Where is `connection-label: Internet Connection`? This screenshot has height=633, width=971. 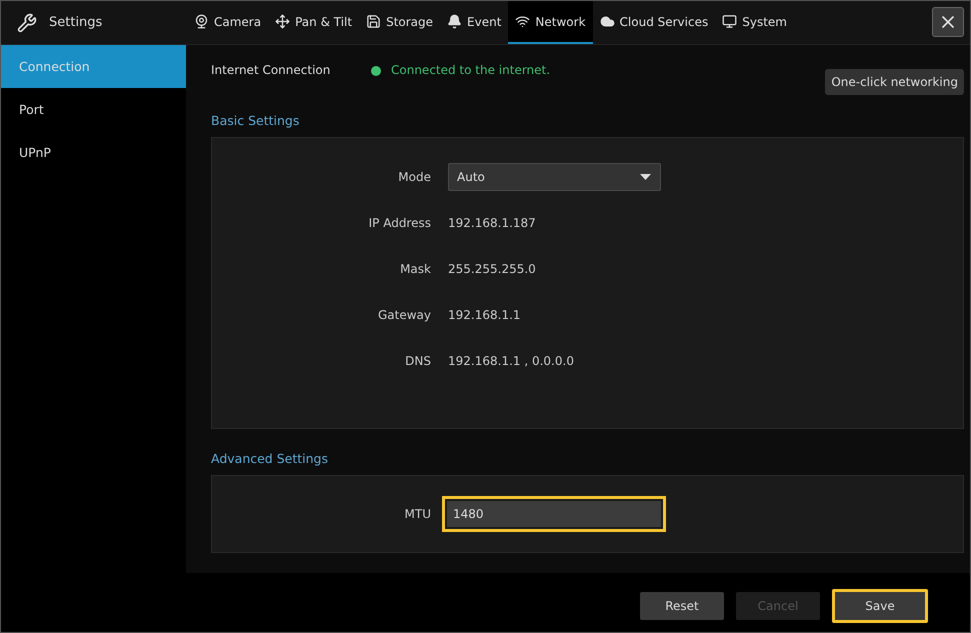
connection-label: Internet Connection is located at coordinates (271, 70).